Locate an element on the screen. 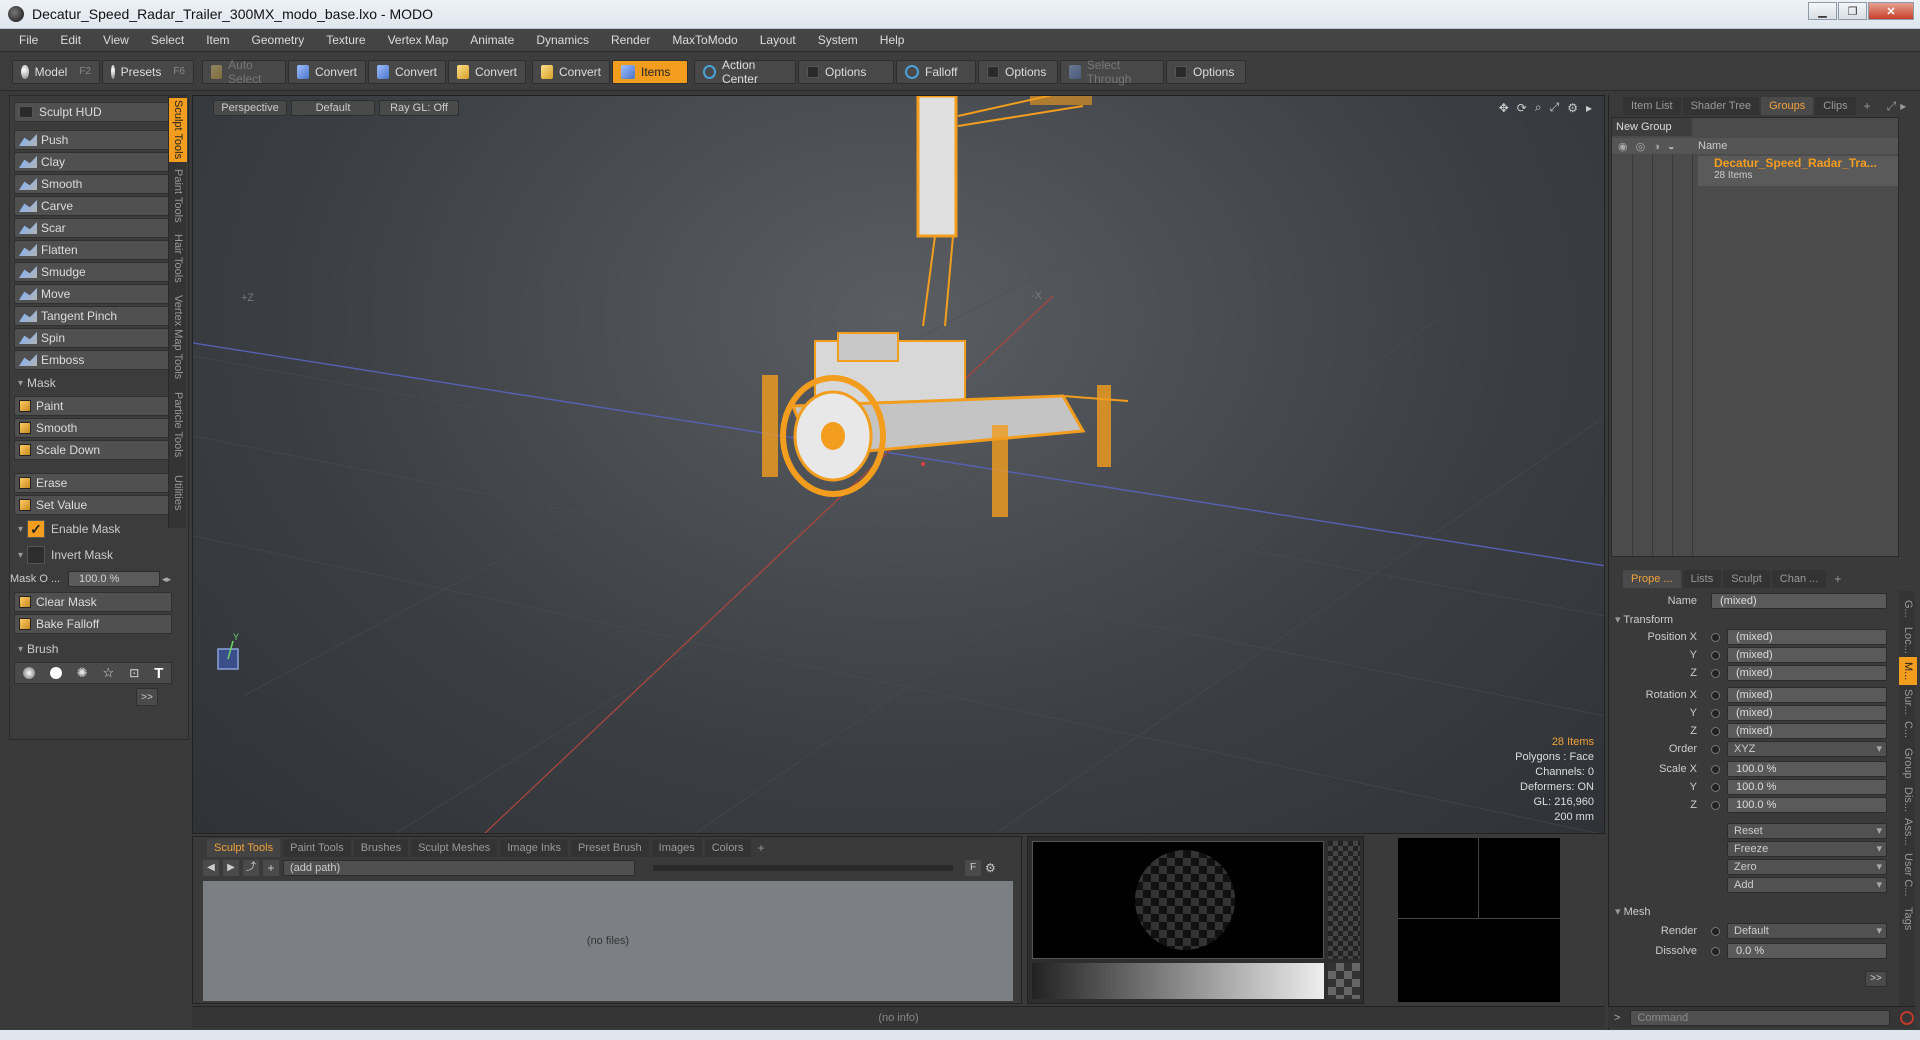 This screenshot has height=1040, width=1920. enable-mask-checkbox: ✓ is located at coordinates (36, 529).